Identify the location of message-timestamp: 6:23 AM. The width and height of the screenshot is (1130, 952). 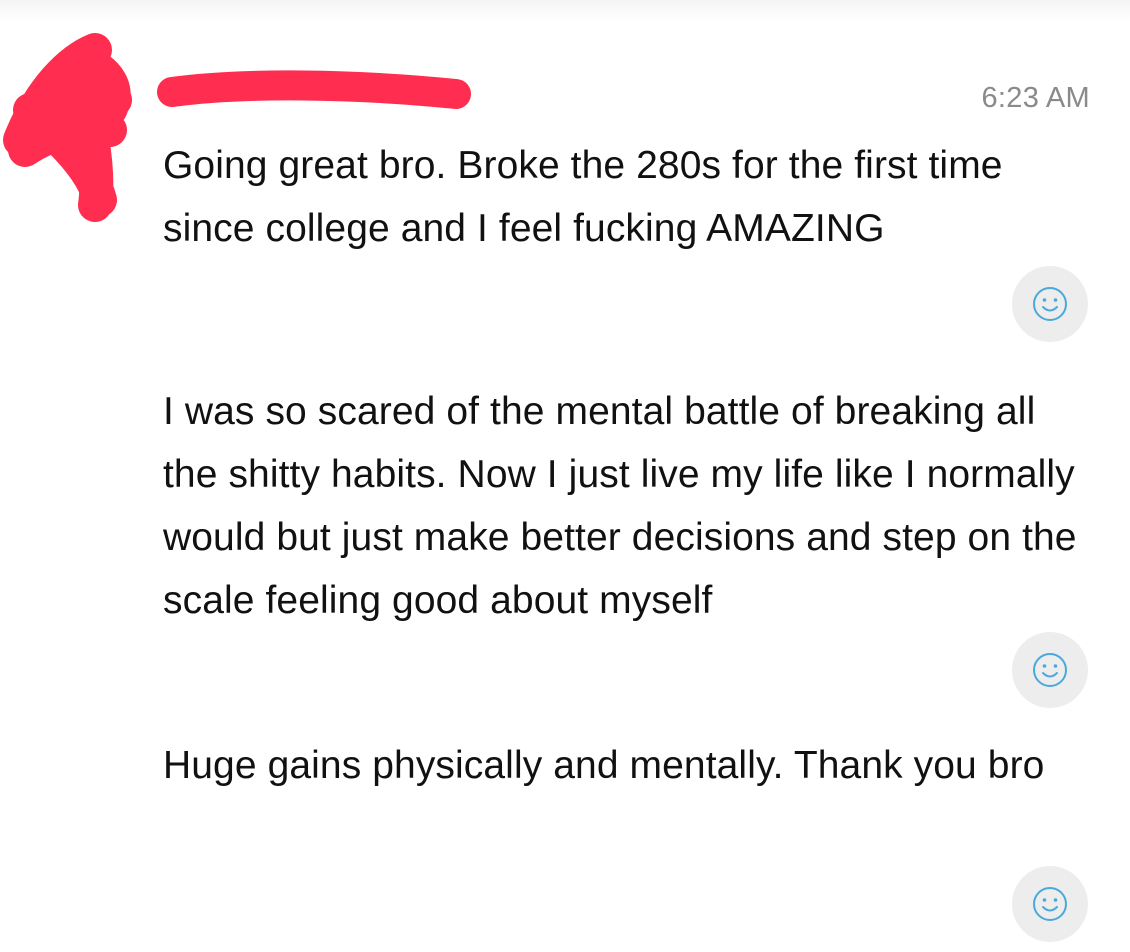
(1035, 98).